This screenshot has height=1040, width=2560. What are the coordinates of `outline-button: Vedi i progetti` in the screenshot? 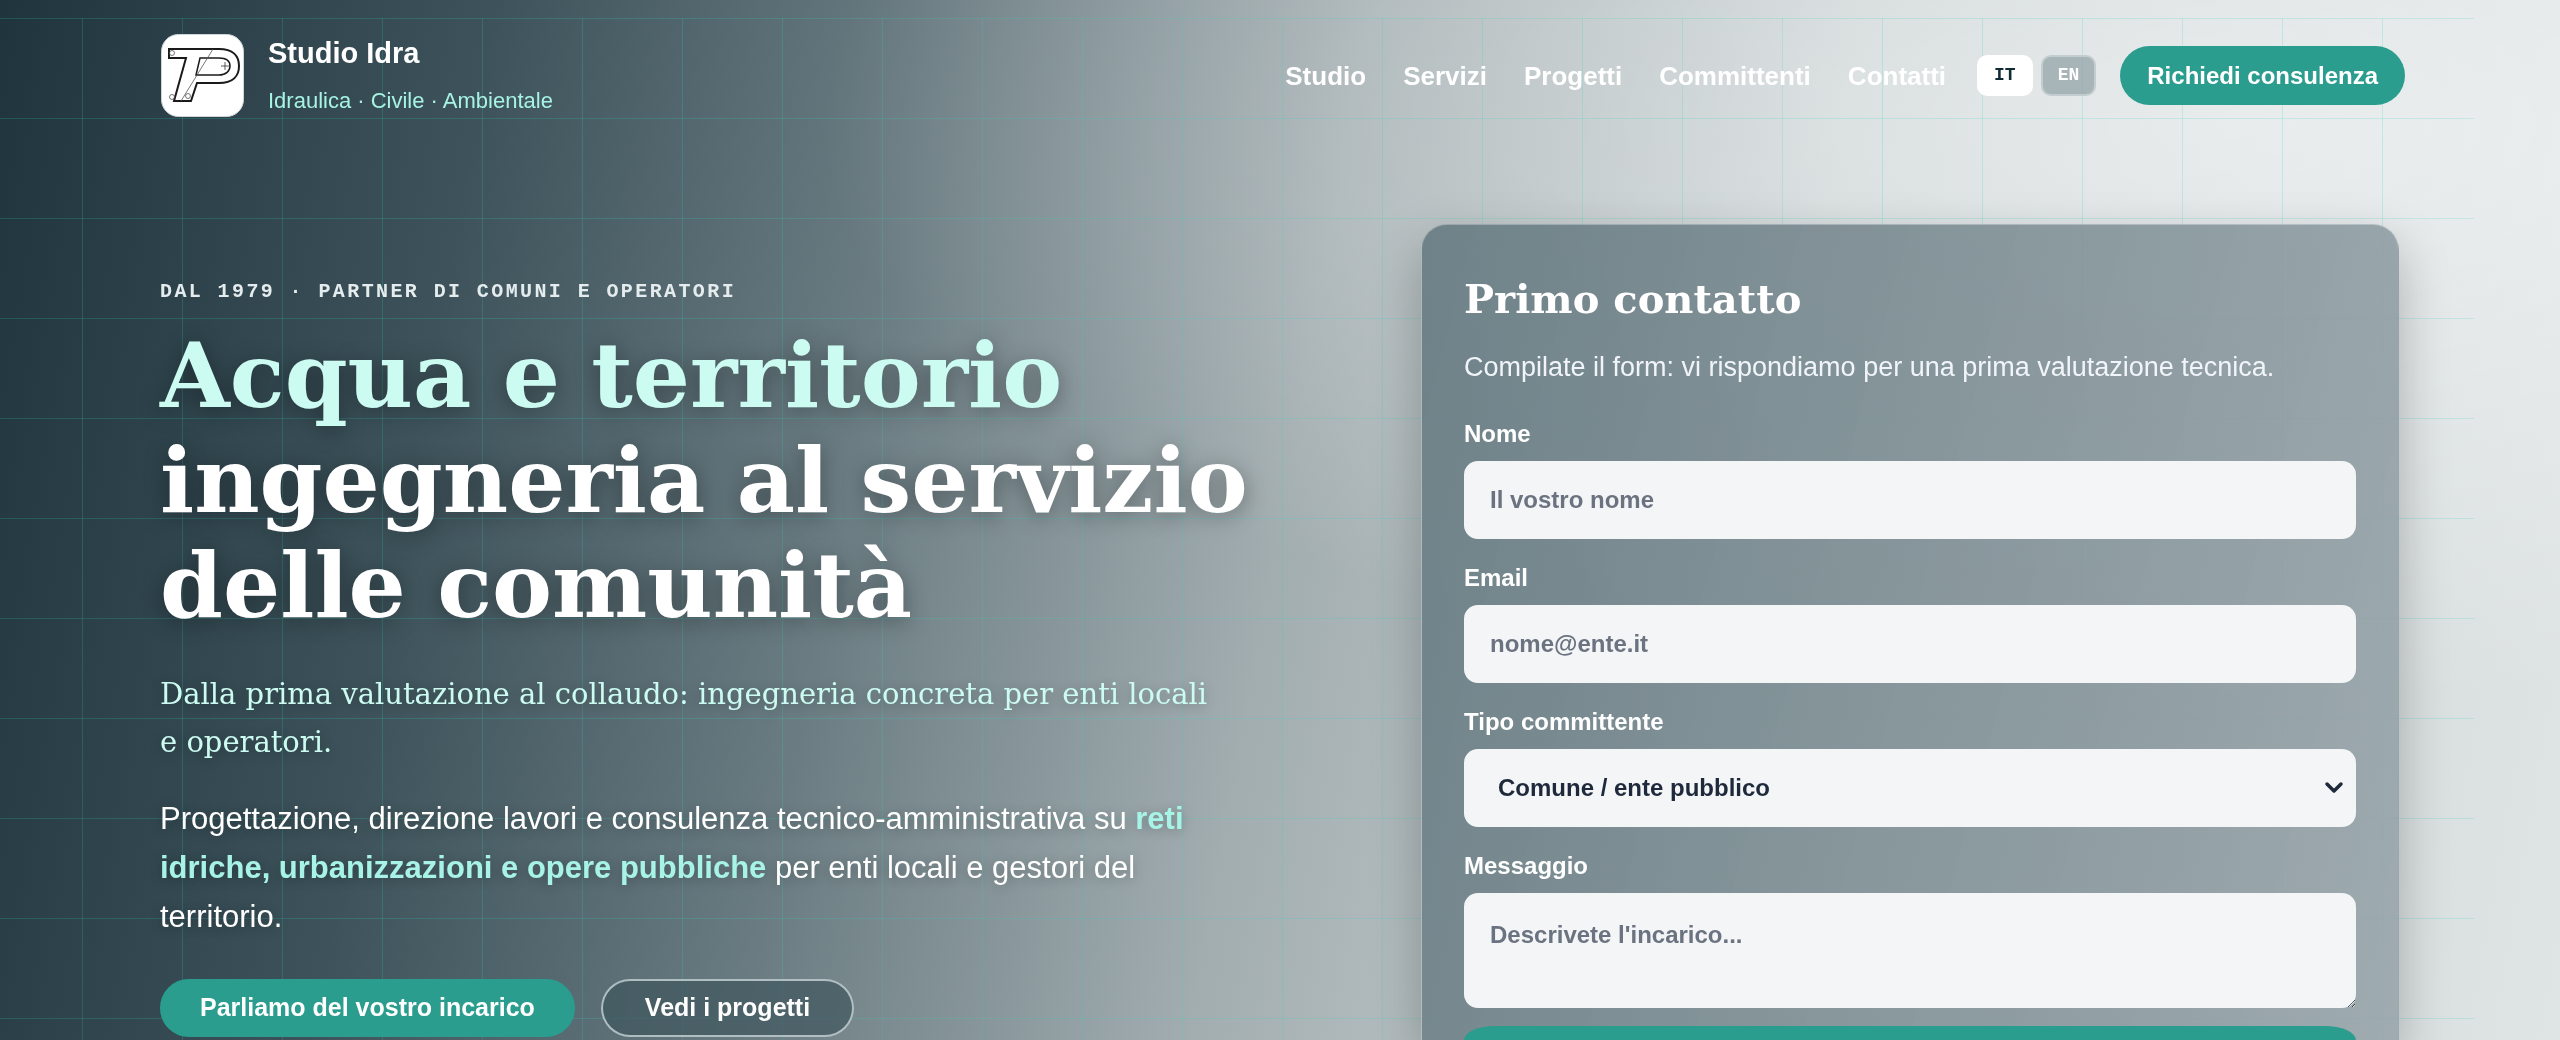 It's located at (727, 1008).